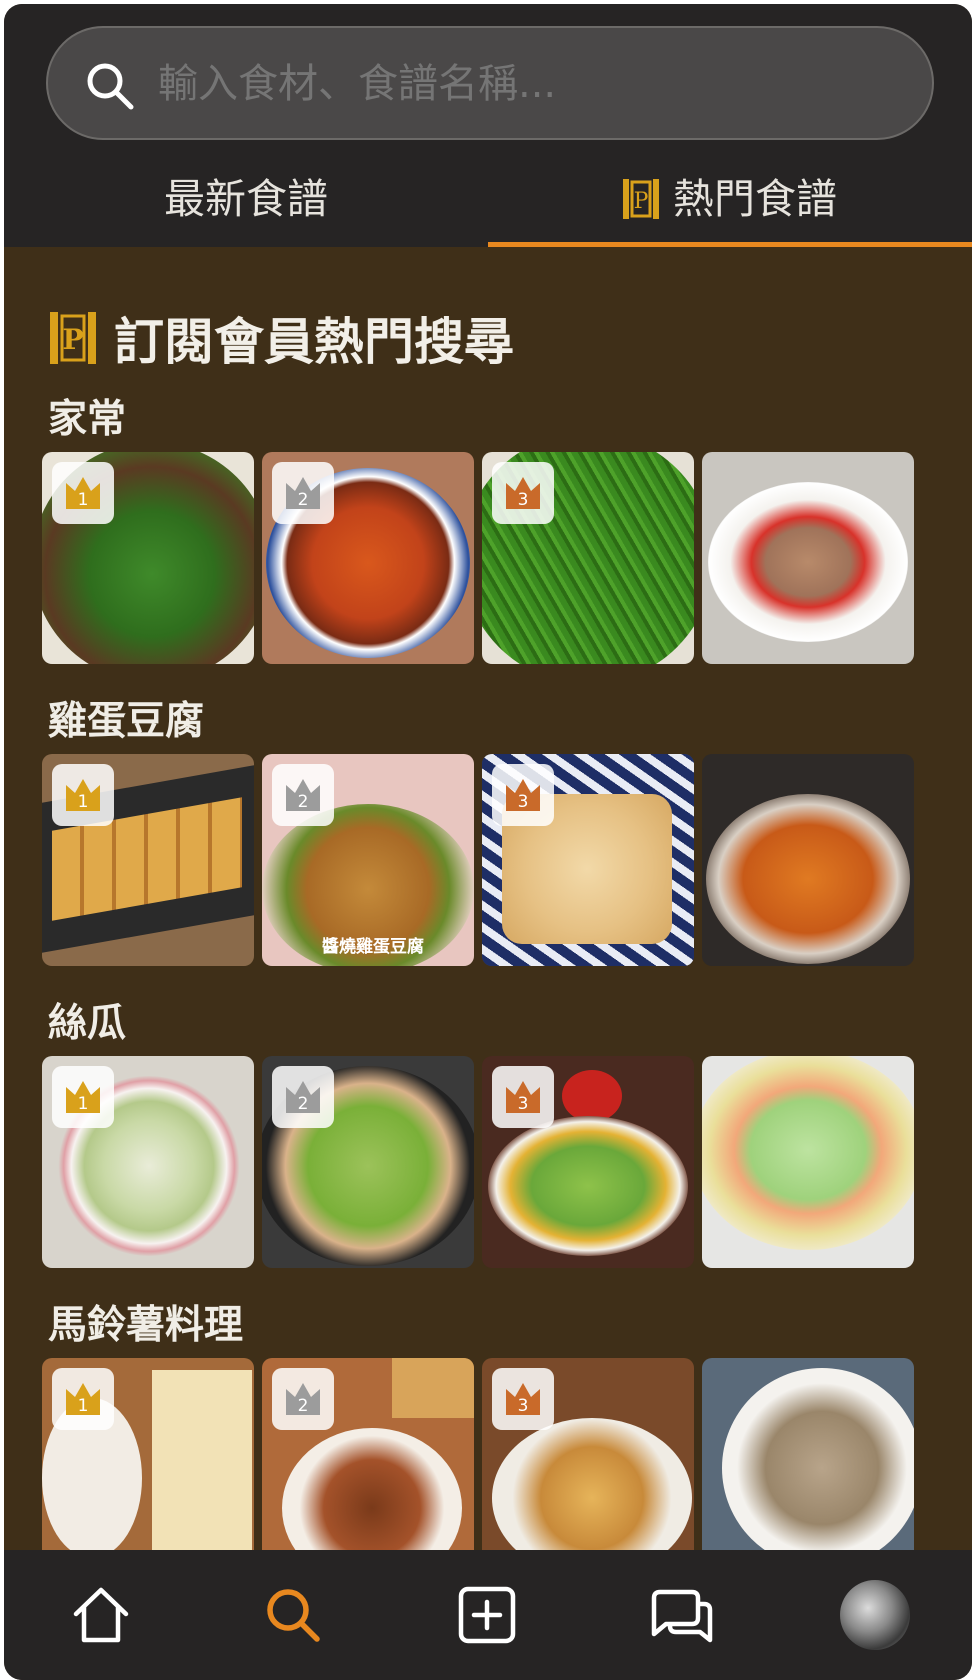  Describe the element at coordinates (373, 947) in the screenshot. I see `photo-caption: 醬燒雞蛋豆腐` at that location.